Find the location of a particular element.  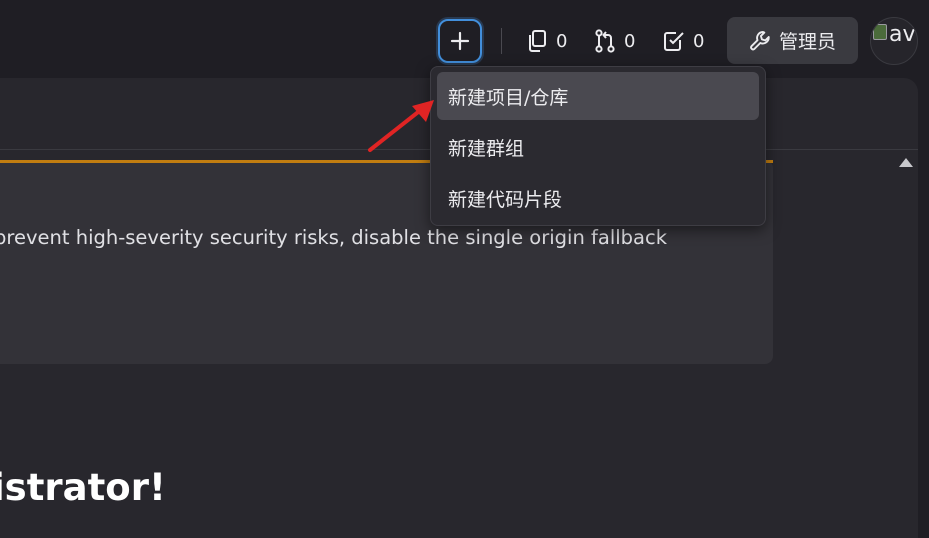

broken-image-icon is located at coordinates (880, 32).